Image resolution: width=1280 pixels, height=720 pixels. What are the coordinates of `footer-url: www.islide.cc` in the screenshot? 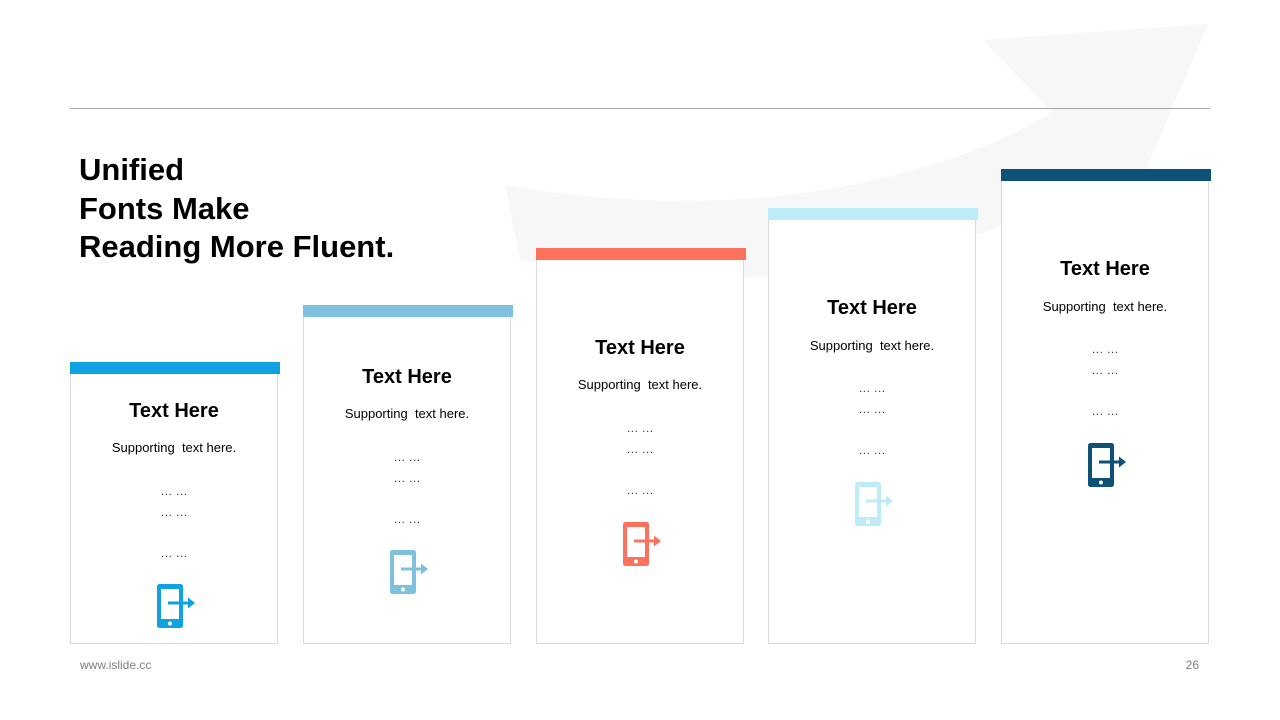 It's located at (116, 665).